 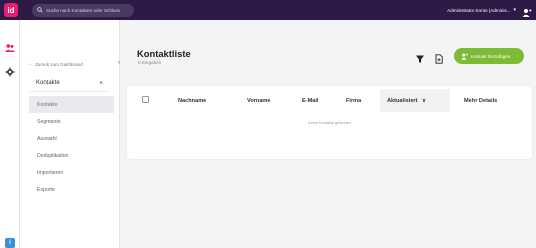 I want to click on contacts-icon, so click(x=10, y=46).